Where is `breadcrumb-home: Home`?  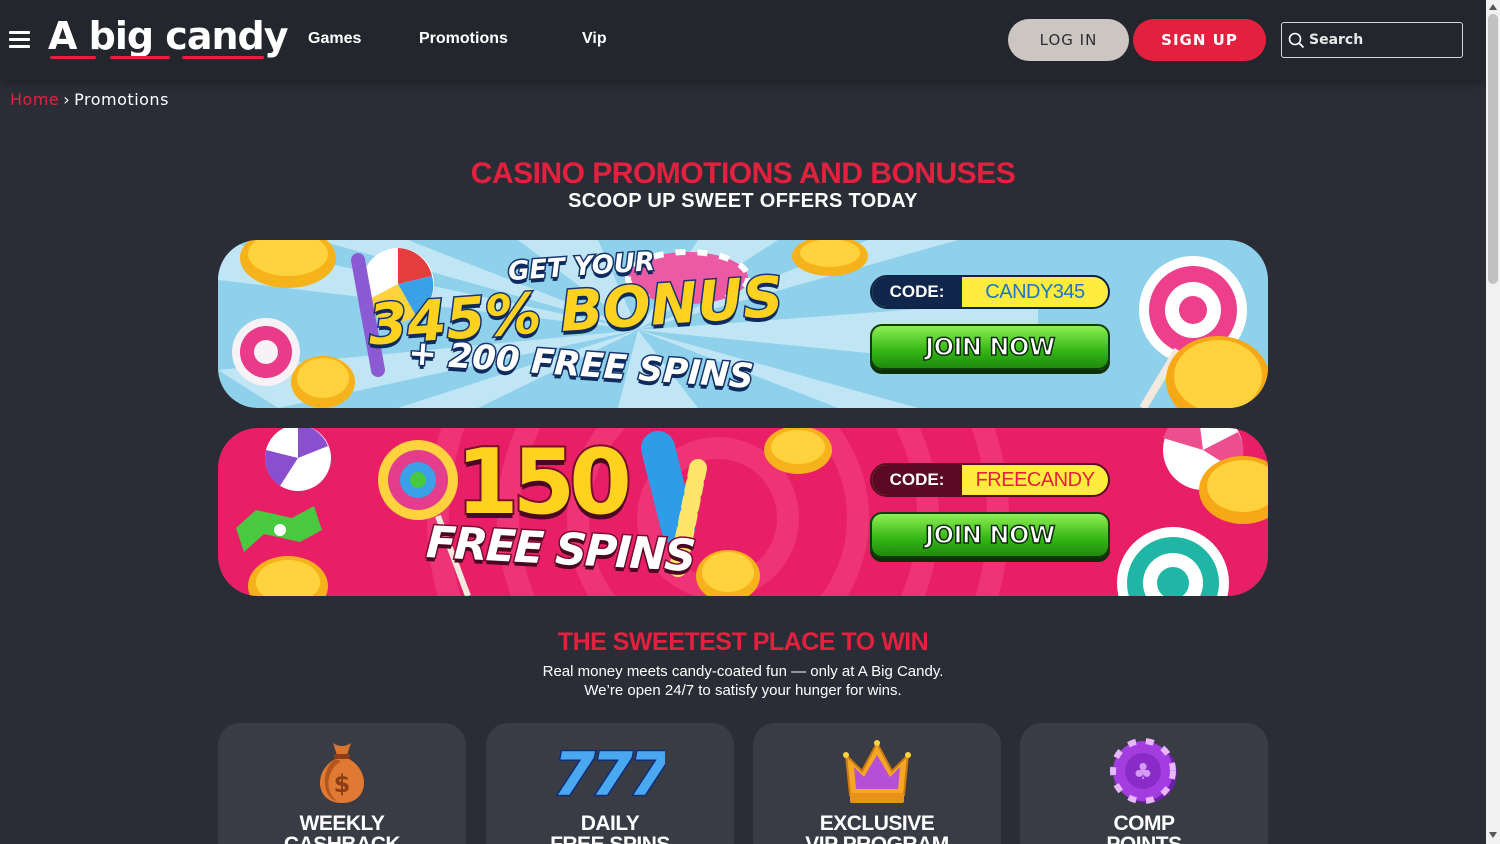 breadcrumb-home: Home is located at coordinates (34, 99).